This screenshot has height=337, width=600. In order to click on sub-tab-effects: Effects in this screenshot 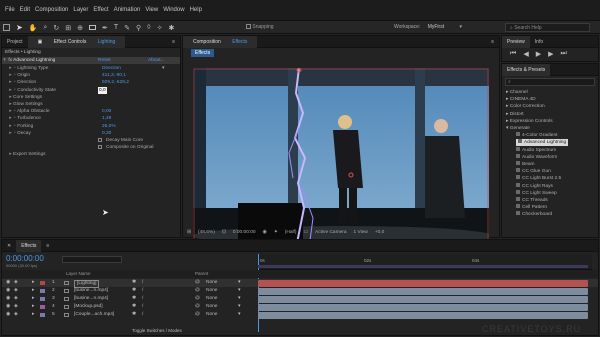, I will do `click(203, 53)`.